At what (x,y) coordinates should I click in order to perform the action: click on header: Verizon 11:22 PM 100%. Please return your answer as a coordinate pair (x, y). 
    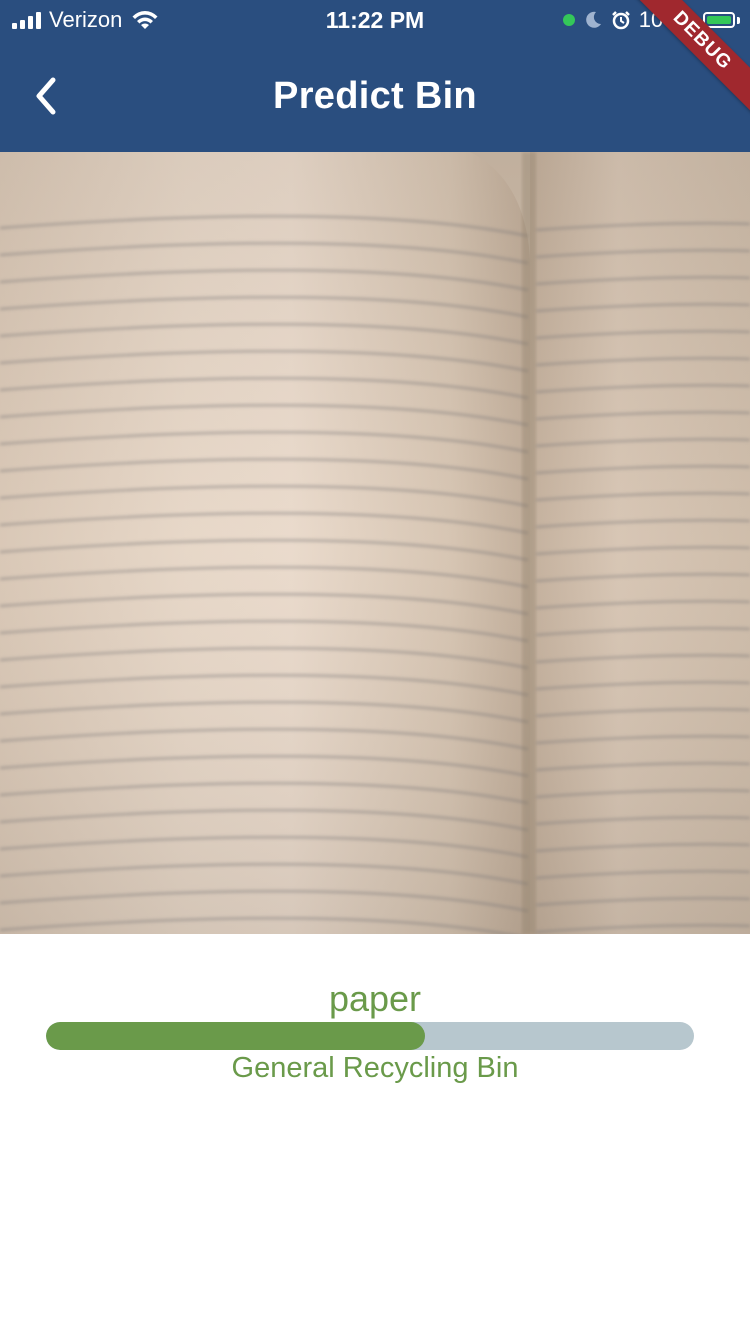
    Looking at the image, I should click on (375, 76).